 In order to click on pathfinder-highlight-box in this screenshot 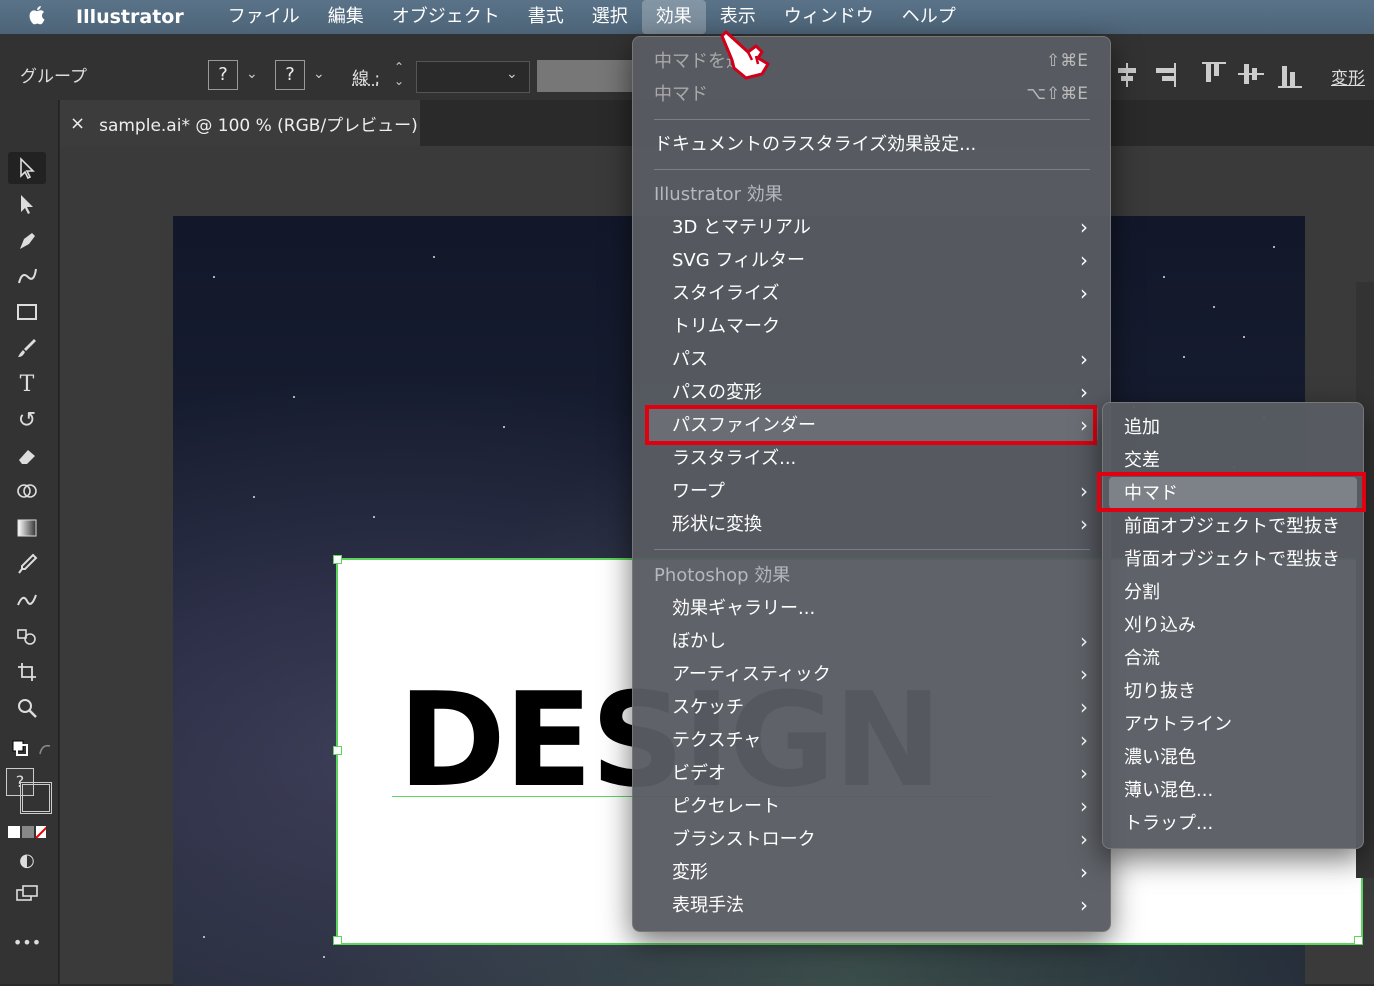, I will do `click(871, 425)`.